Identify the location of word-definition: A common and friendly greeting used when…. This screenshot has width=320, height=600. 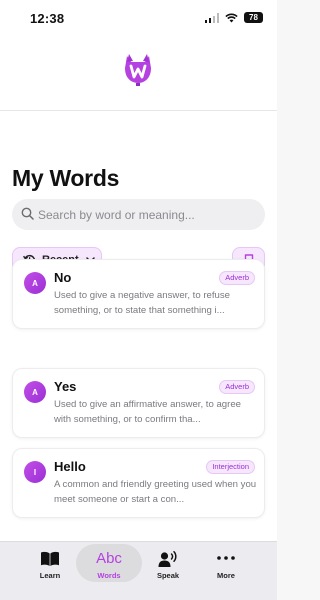
(155, 492).